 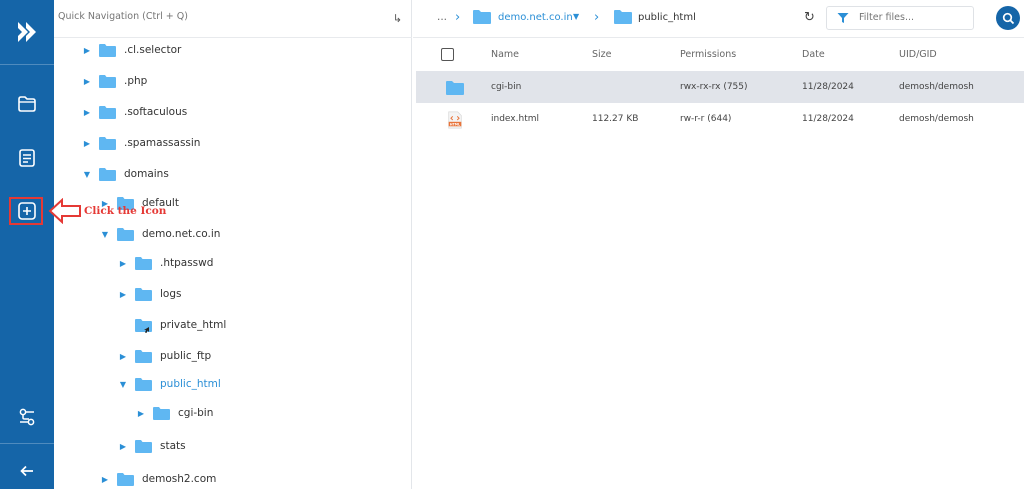 What do you see at coordinates (196, 413) in the screenshot?
I see `tree-node-label: cgi-bin` at bounding box center [196, 413].